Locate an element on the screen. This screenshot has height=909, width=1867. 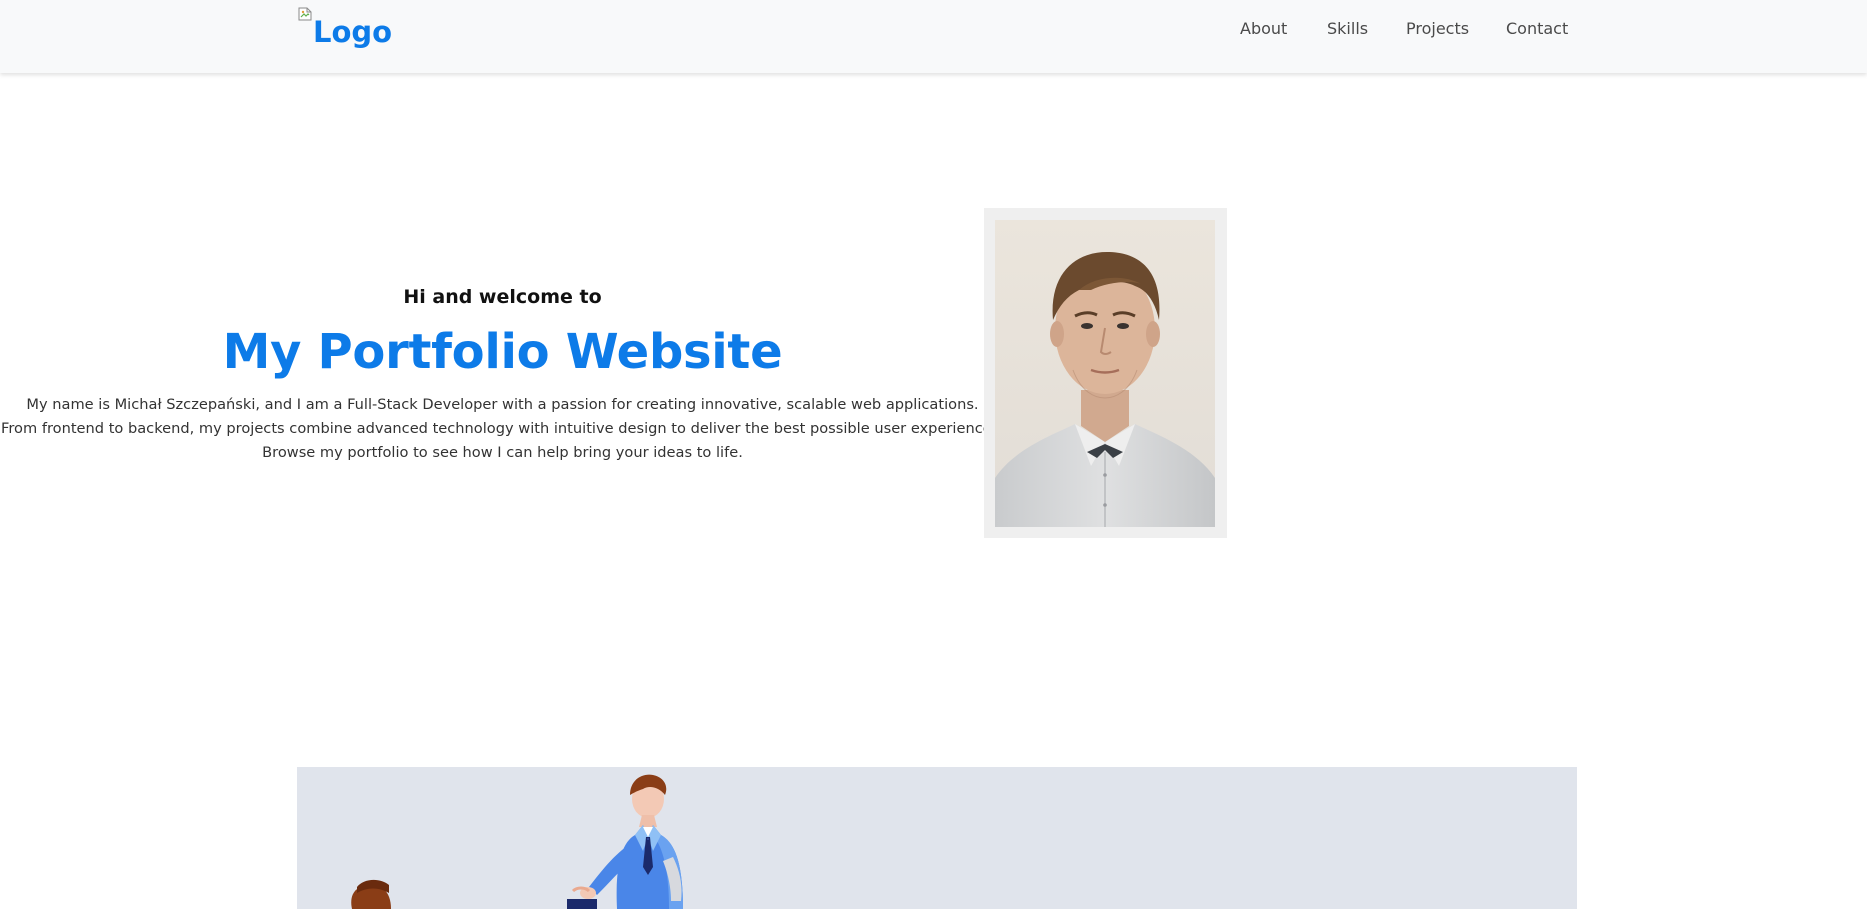
hero-title: My Portfolio Website is located at coordinates (502, 352).